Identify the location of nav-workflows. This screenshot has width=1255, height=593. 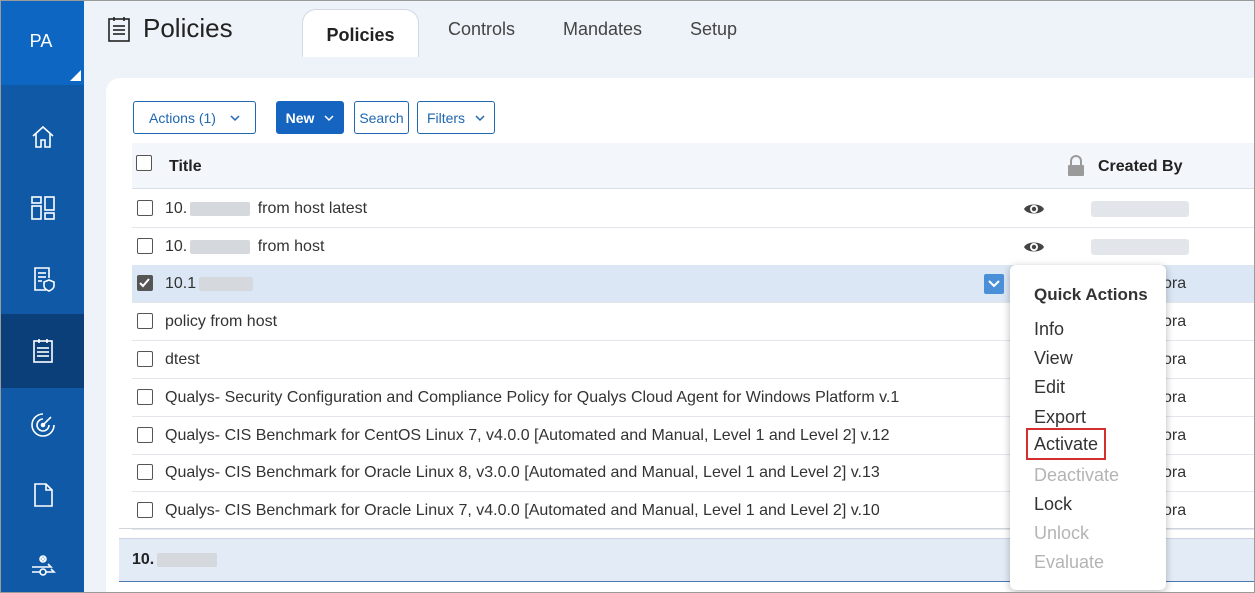
(42, 560).